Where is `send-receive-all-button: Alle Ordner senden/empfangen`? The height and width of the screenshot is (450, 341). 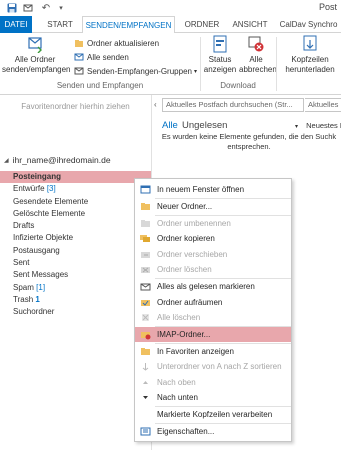 send-receive-all-button: Alle Ordner senden/empfangen is located at coordinates (36, 55).